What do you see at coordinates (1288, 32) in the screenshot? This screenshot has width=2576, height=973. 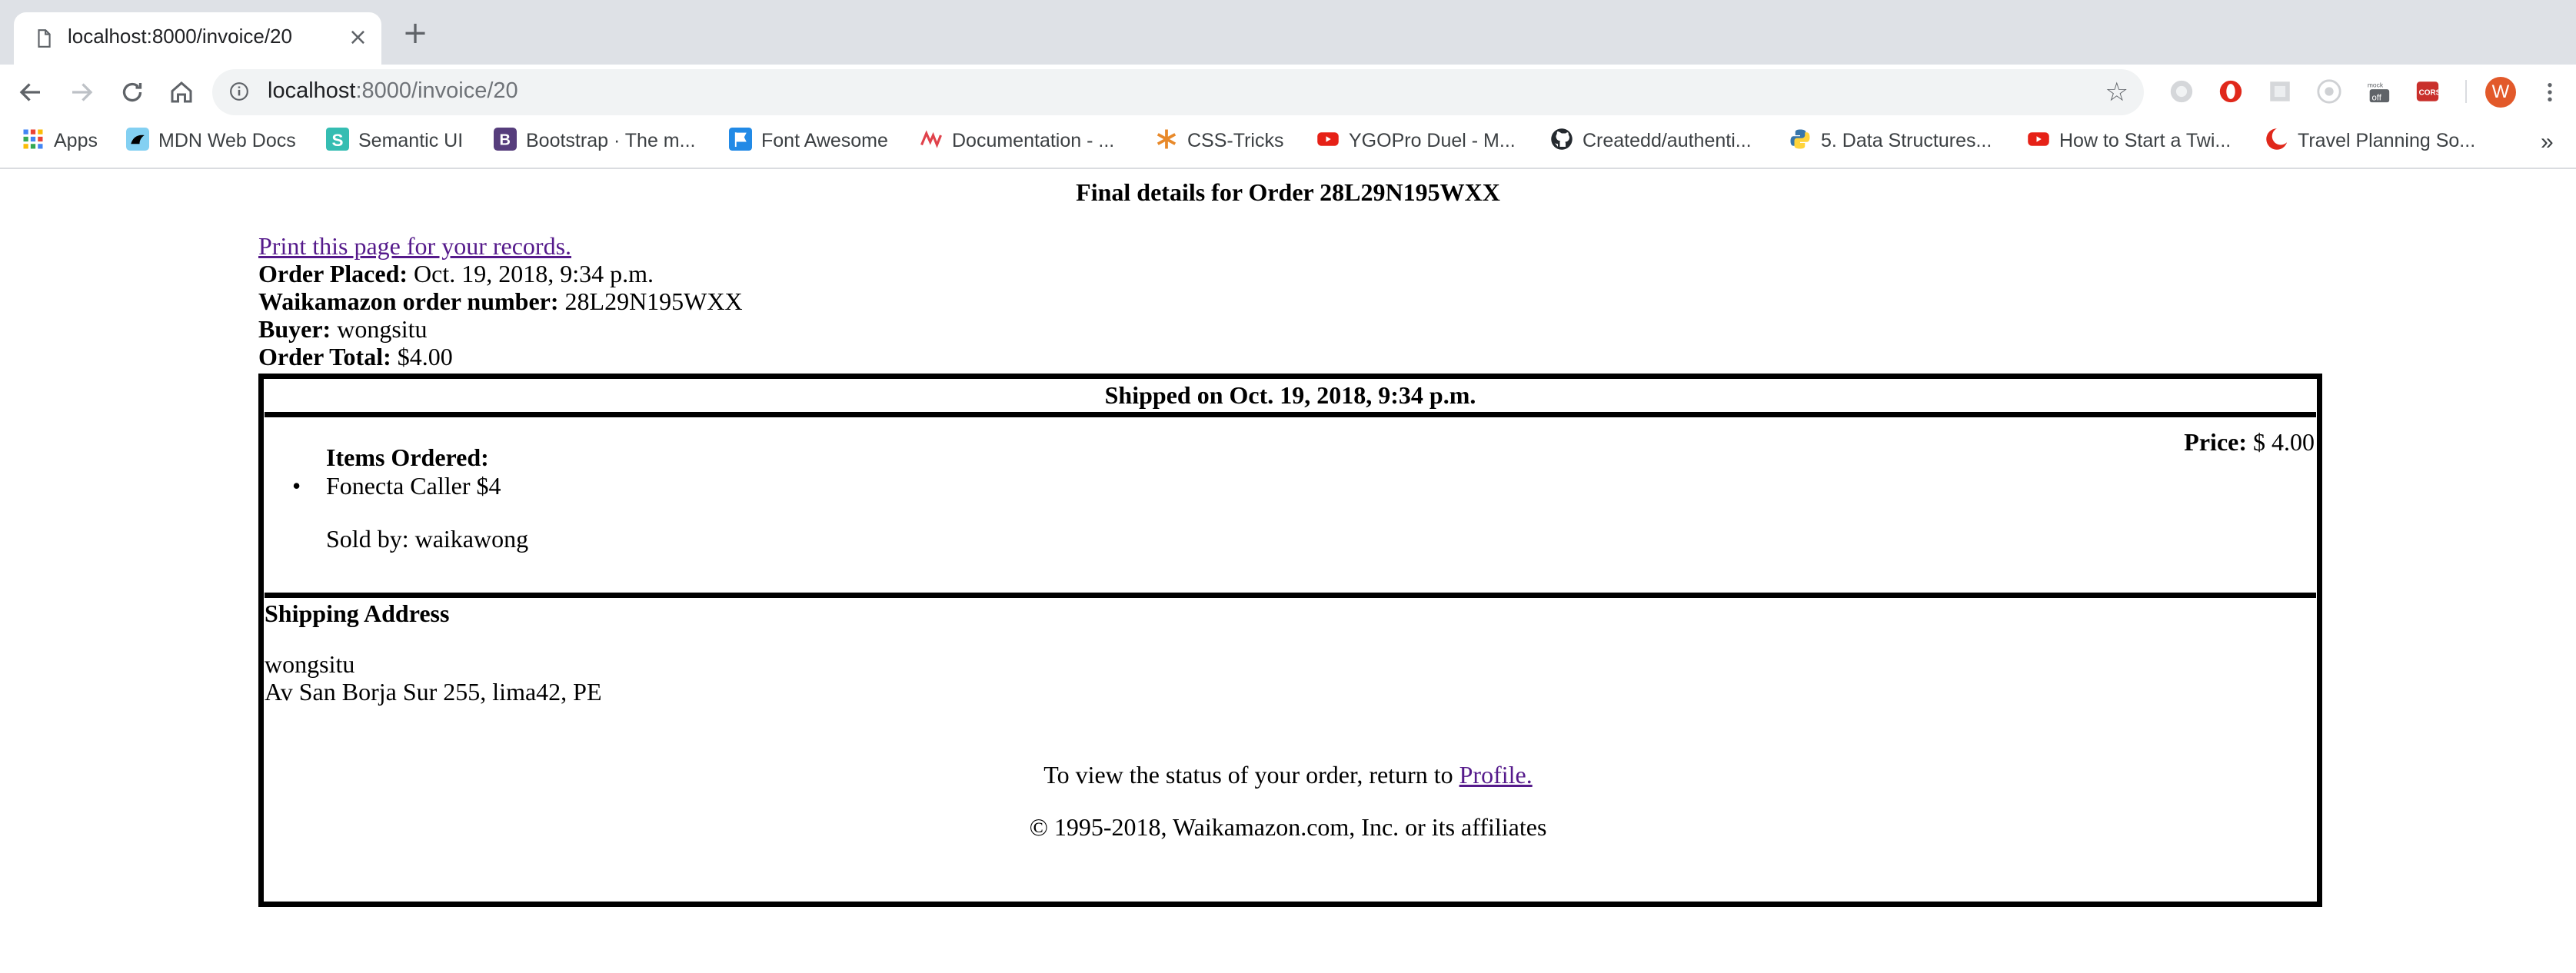 I see `tab-strip: localhost:8000/invoice/20 × +` at bounding box center [1288, 32].